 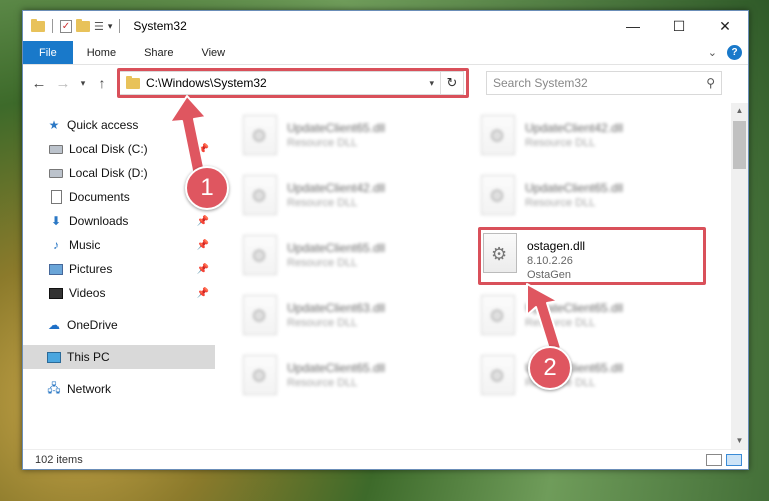 I want to click on step-2-badge: 2, so click(x=550, y=368).